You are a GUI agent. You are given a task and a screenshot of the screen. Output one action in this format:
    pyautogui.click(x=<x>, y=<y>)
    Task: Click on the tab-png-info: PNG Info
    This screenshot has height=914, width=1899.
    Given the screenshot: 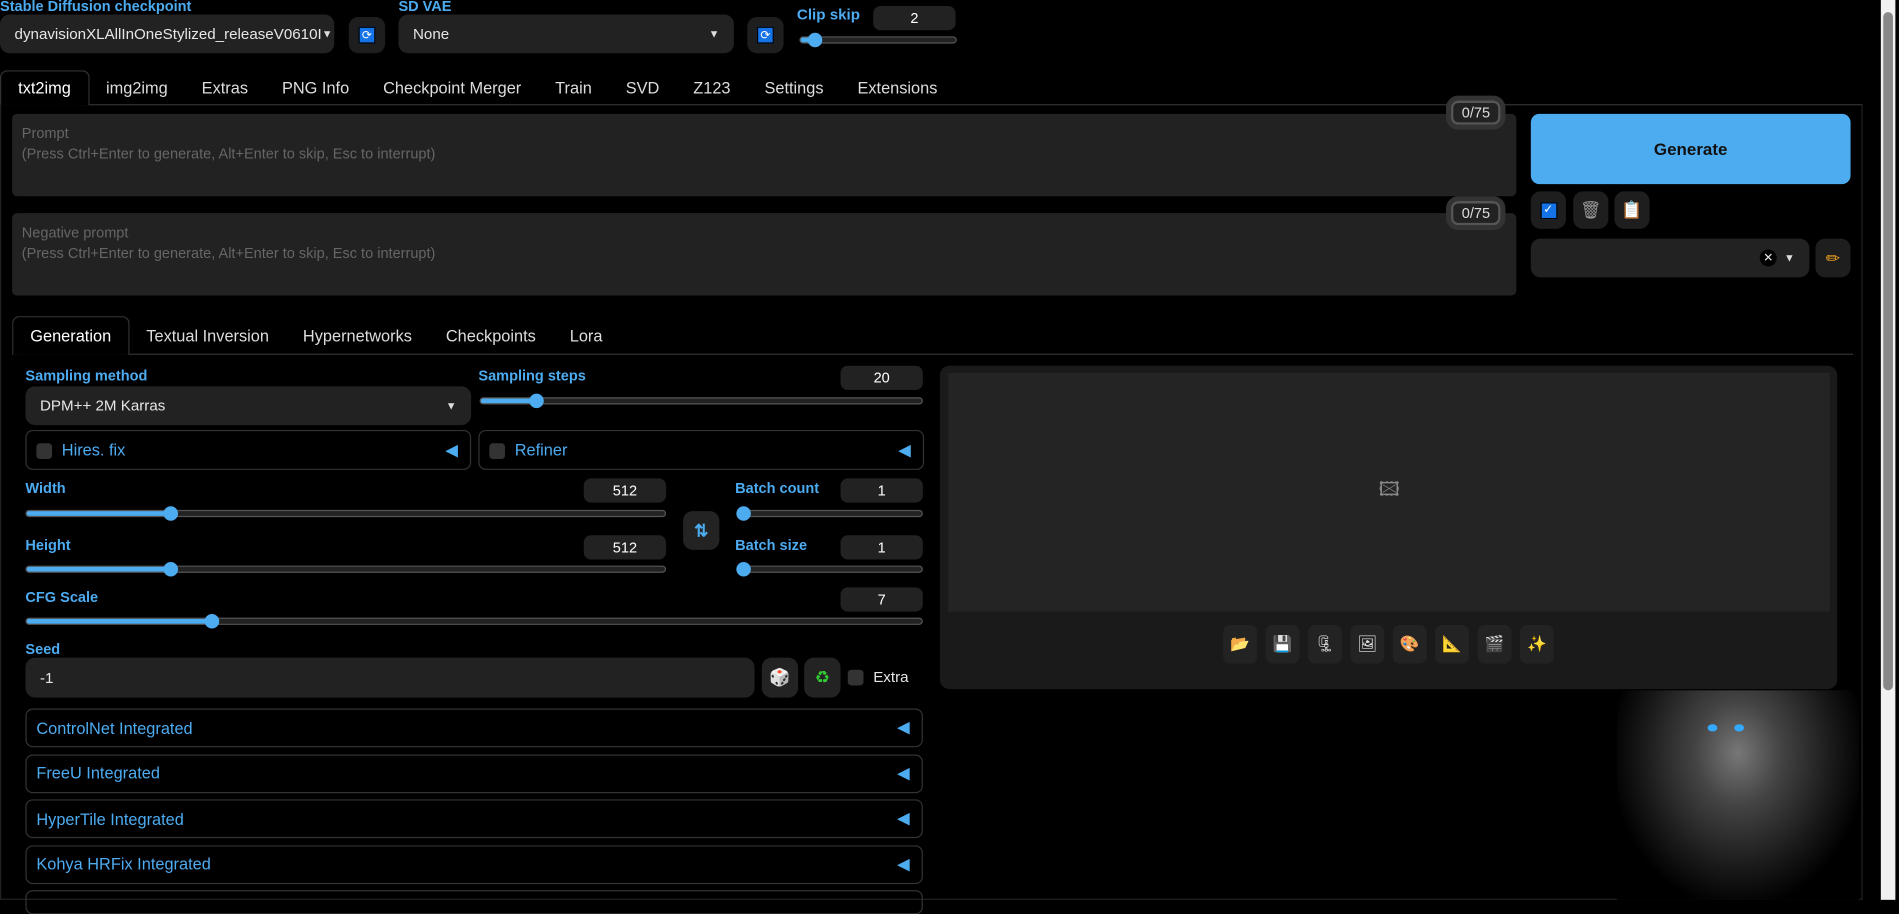 What is the action you would take?
    pyautogui.click(x=315, y=88)
    